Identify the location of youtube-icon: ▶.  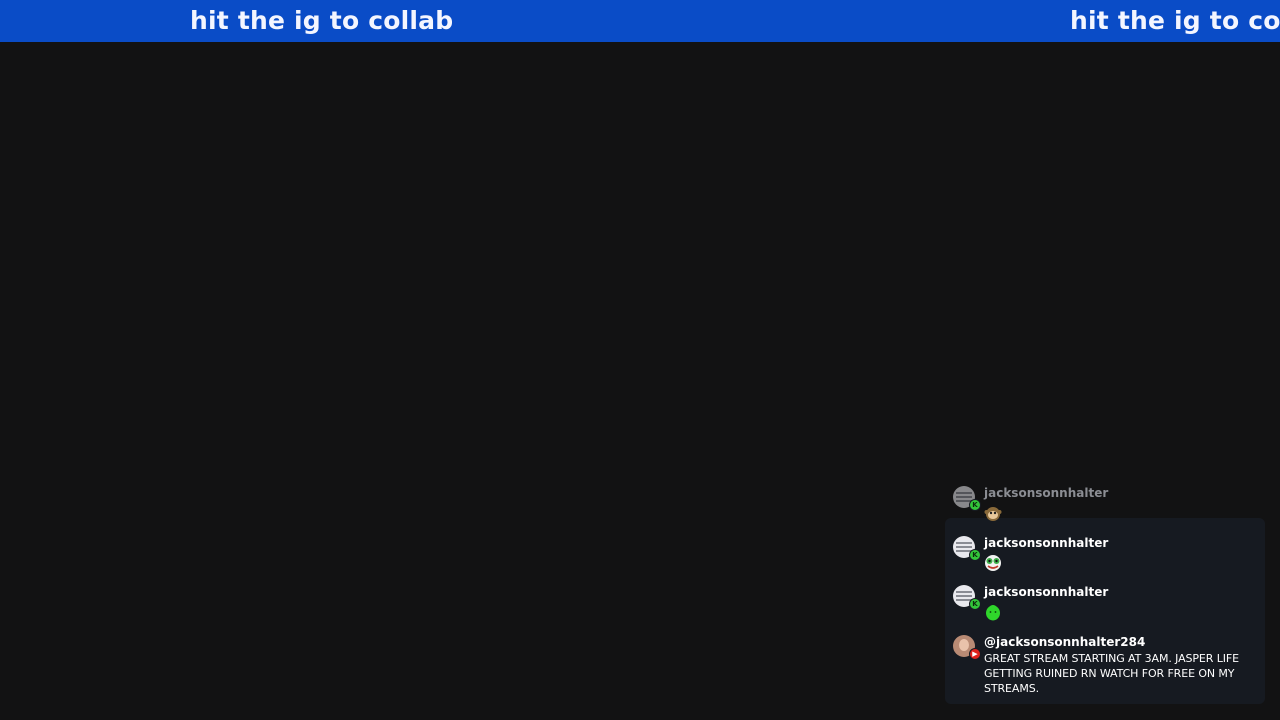
(975, 654).